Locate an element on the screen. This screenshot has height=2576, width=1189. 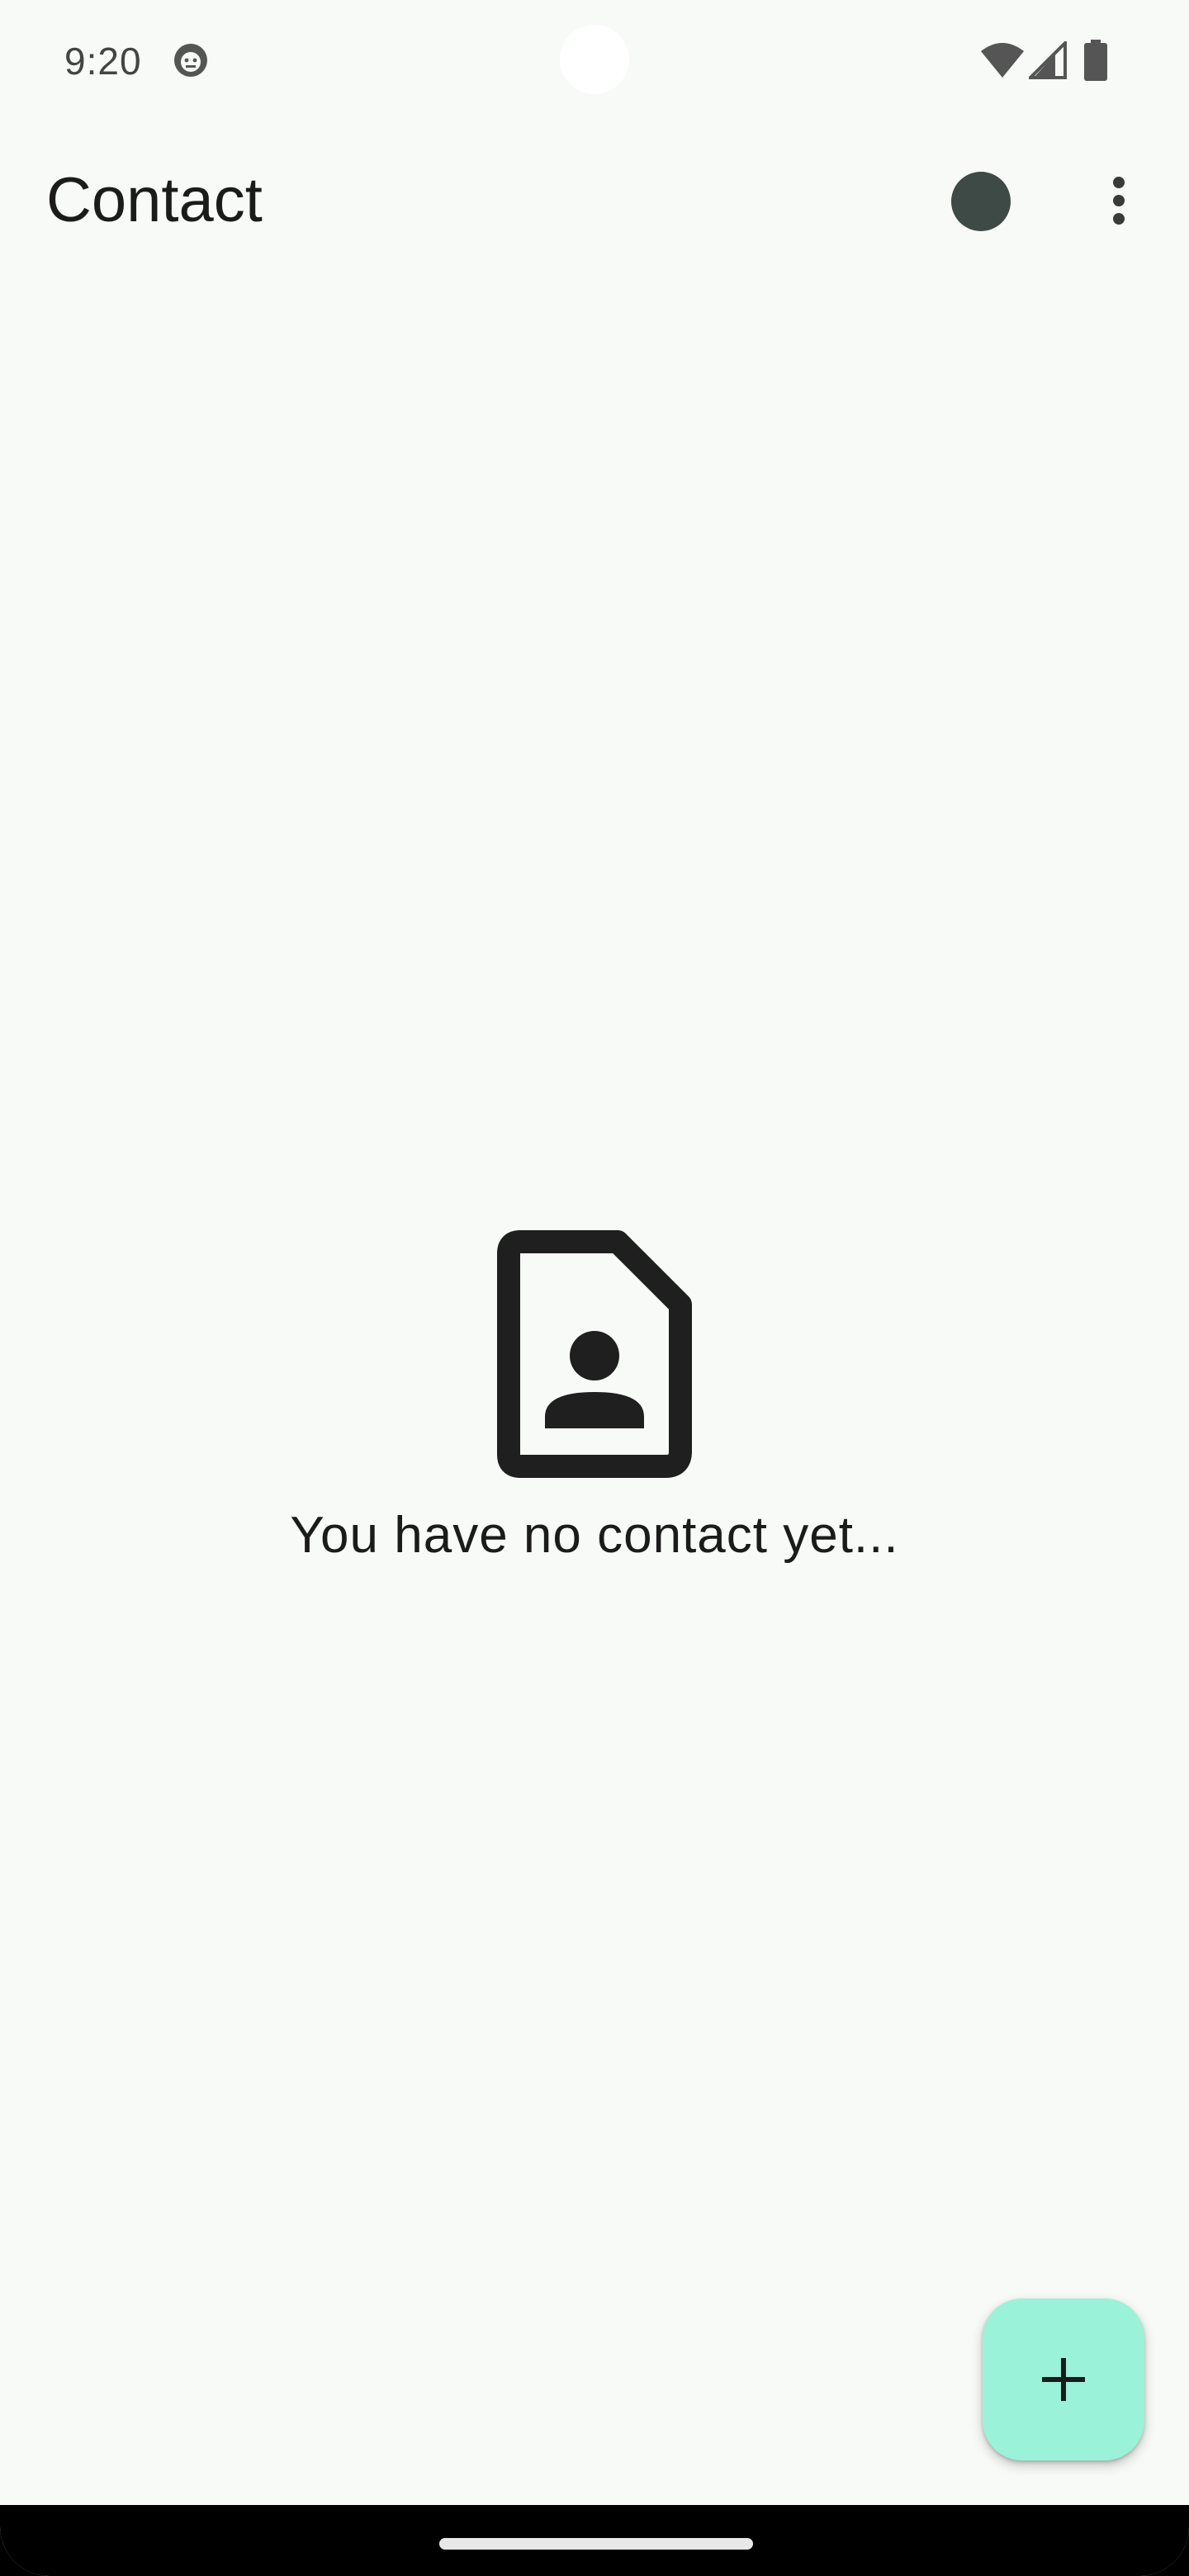
add-contact-button is located at coordinates (1063, 2379).